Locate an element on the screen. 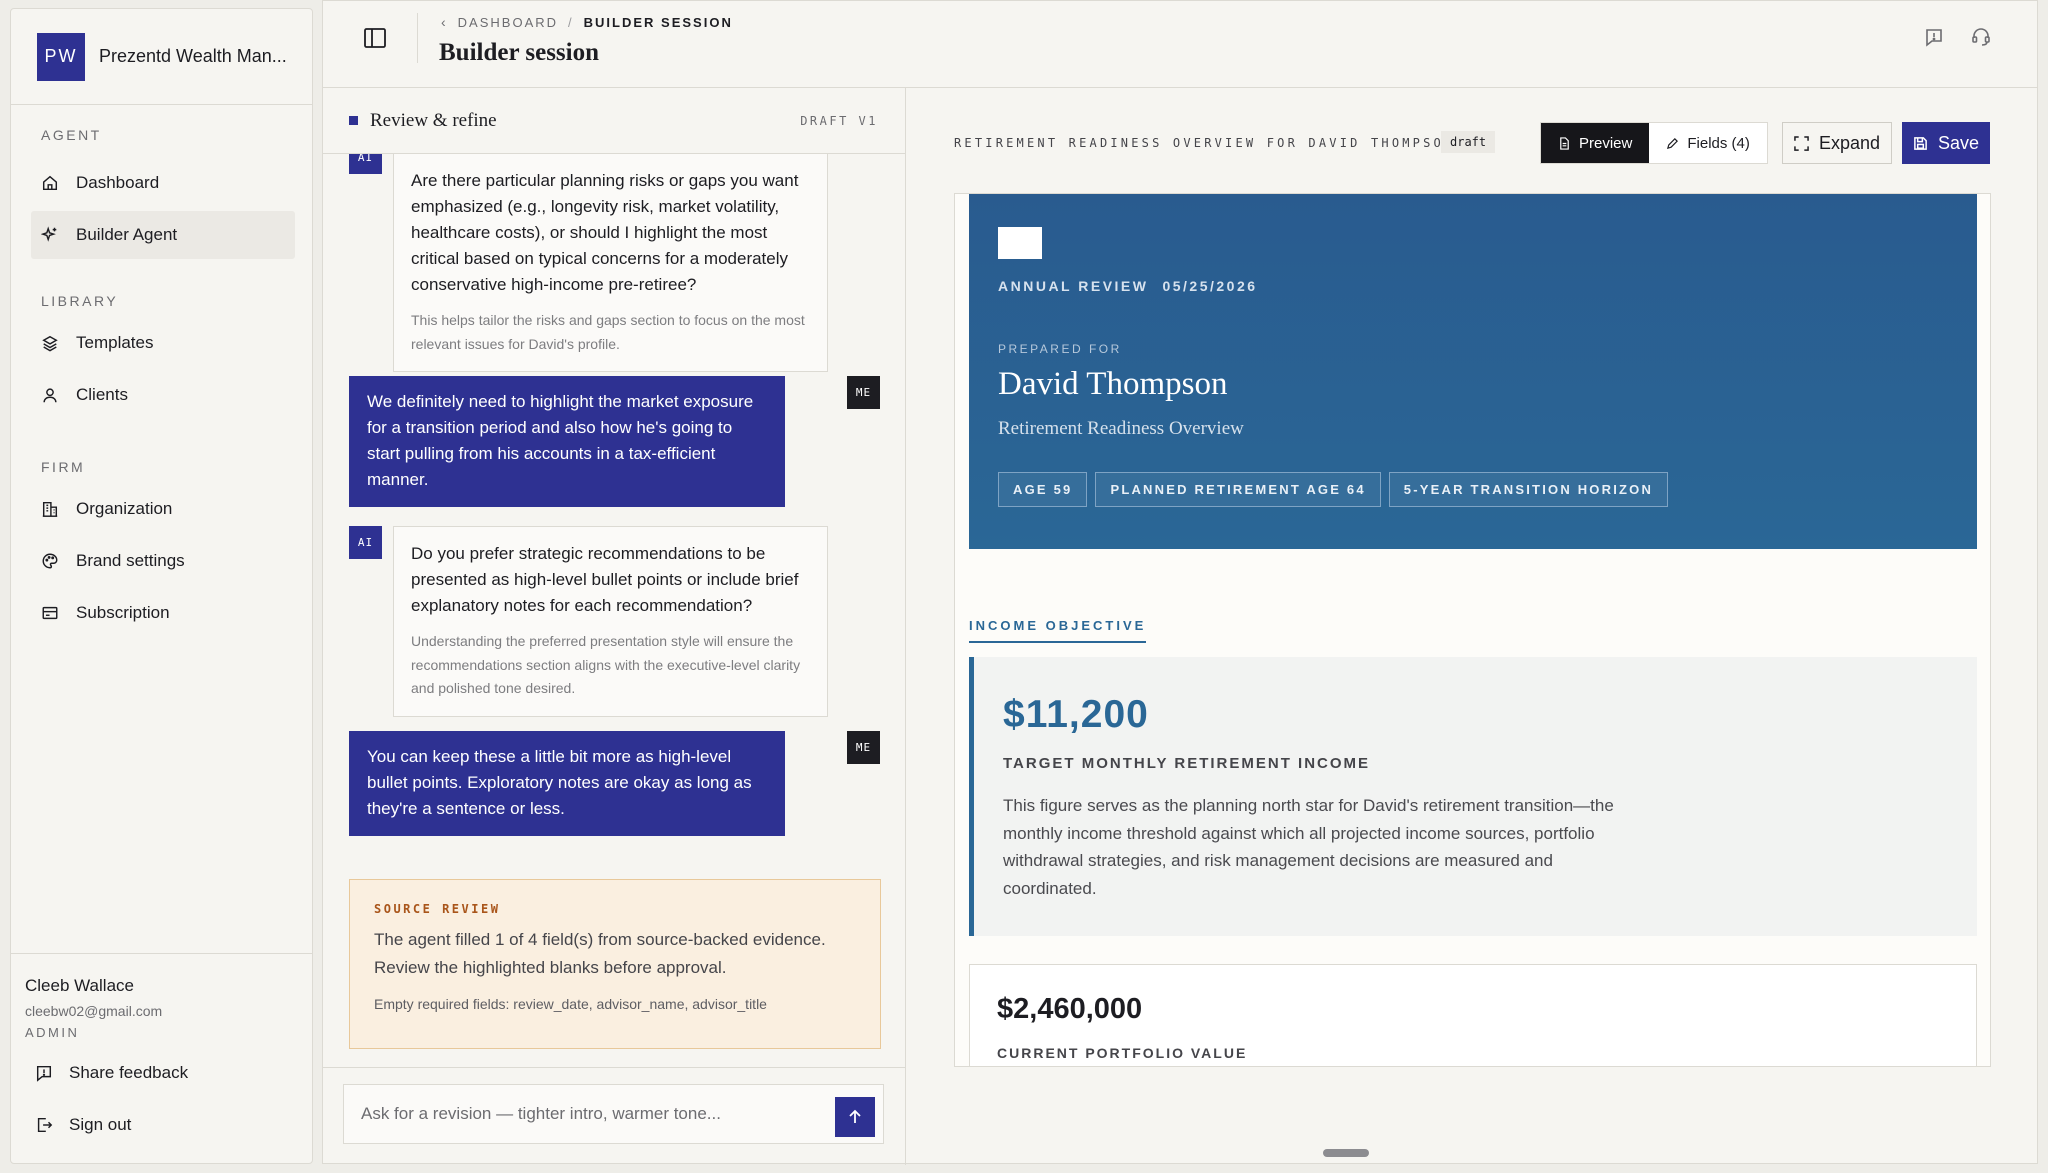 Image resolution: width=2048 pixels, height=1173 pixels. document-subtitle: Retirement Readiness Overview is located at coordinates (1121, 428).